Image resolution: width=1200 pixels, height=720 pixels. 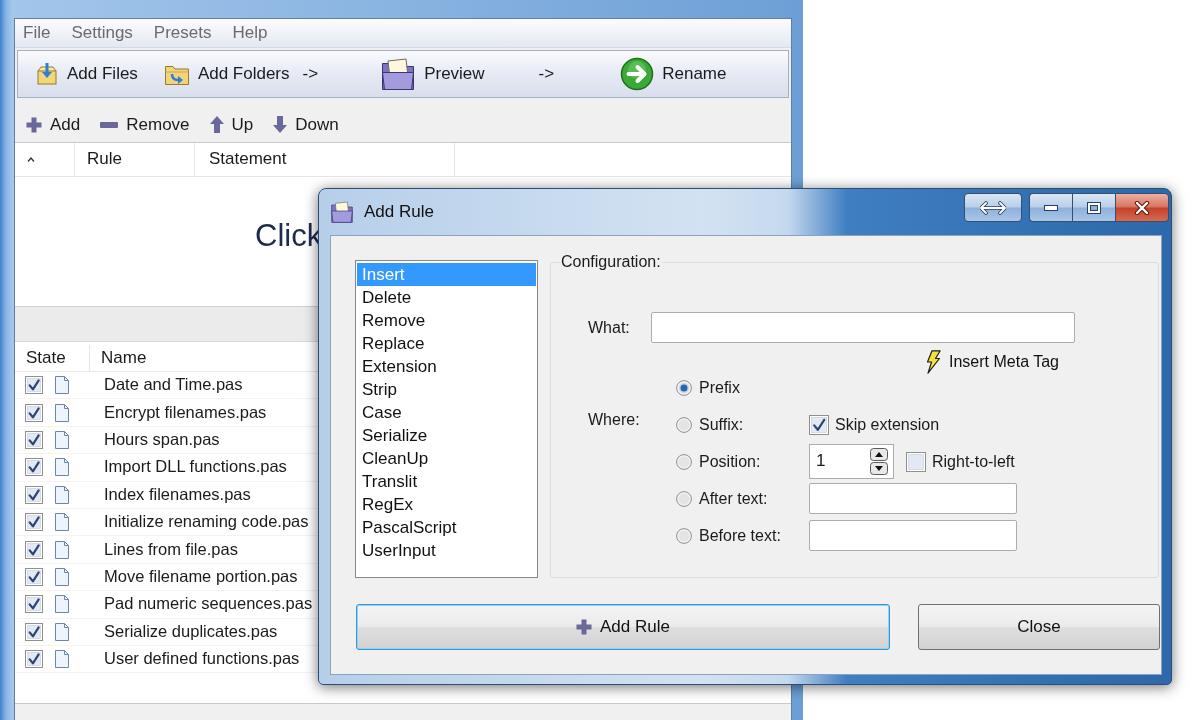 What do you see at coordinates (124, 358) in the screenshot?
I see `column-header: Name` at bounding box center [124, 358].